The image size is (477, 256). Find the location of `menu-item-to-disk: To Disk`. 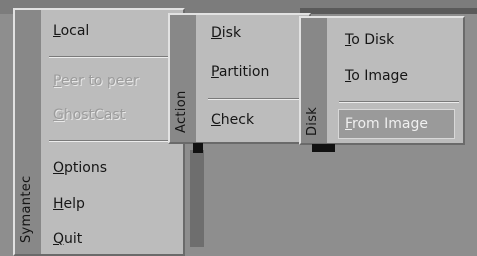

menu-item-to-disk: To Disk is located at coordinates (369, 40).